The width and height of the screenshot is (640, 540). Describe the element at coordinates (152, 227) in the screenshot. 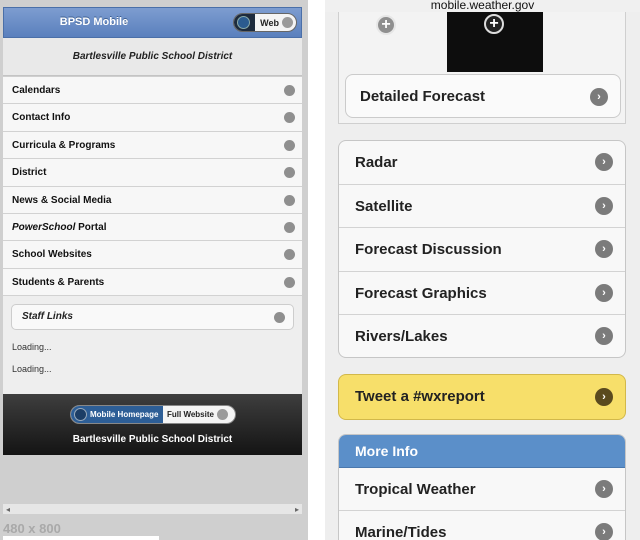

I see `menu-item-powerschool-portal: PowerSchool Portal` at that location.